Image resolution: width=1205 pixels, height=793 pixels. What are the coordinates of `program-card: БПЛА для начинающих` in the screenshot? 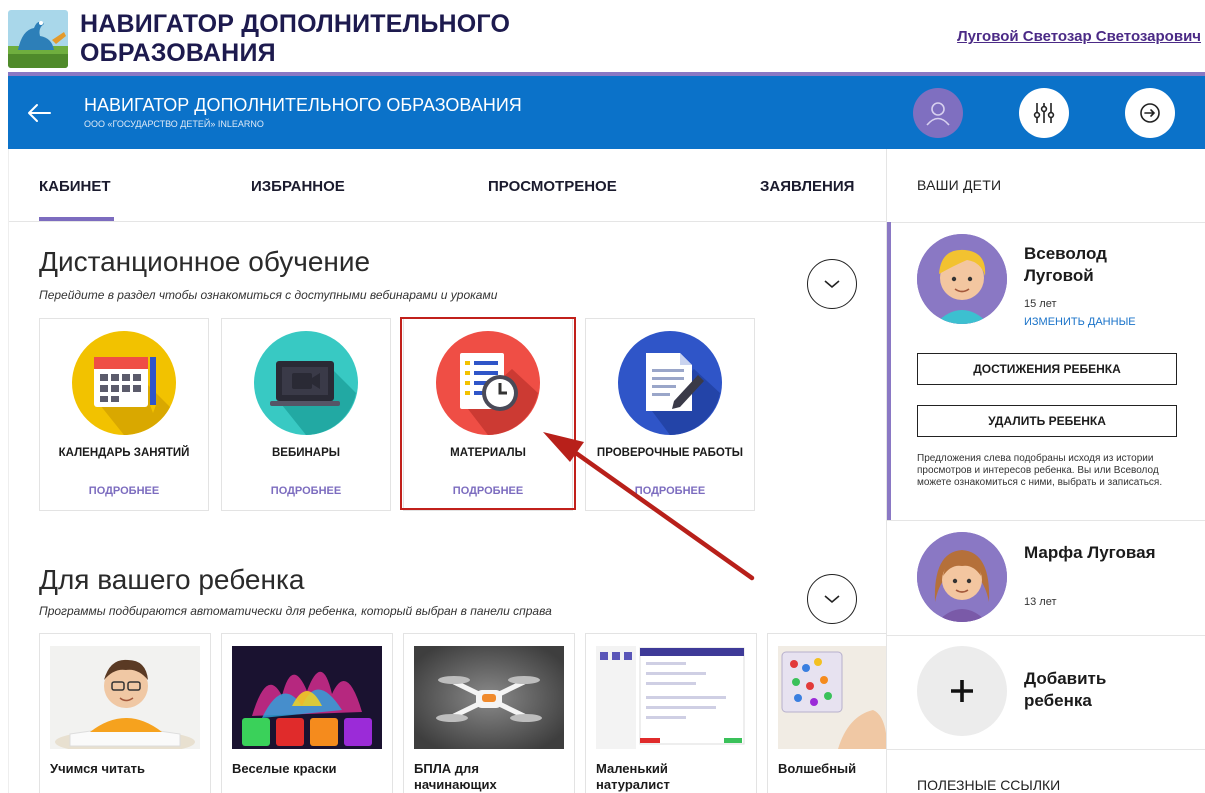 It's located at (489, 713).